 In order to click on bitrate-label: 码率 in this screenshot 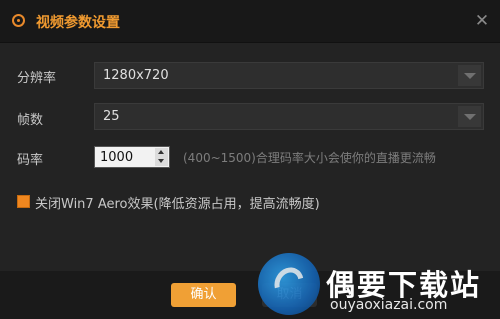, I will do `click(30, 160)`.